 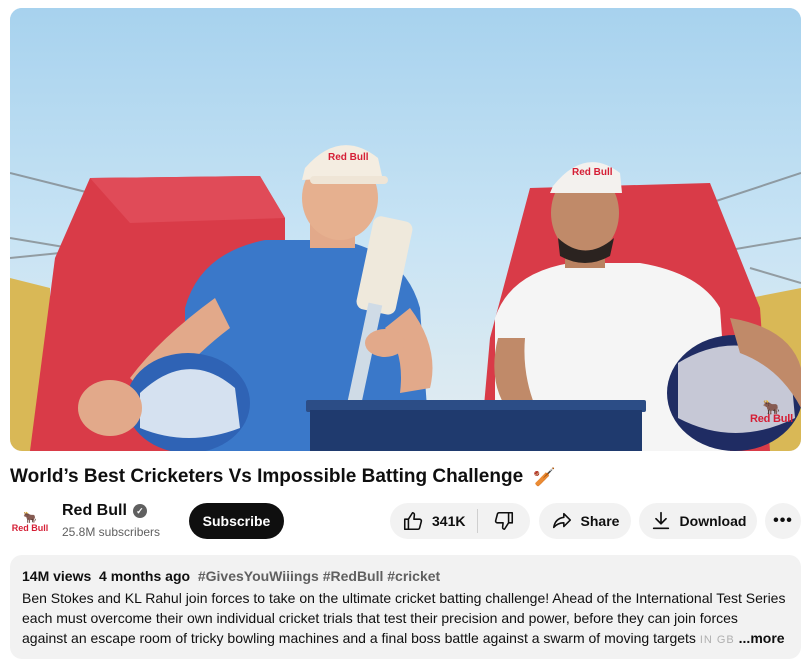 I want to click on download-icon, so click(x=660, y=520).